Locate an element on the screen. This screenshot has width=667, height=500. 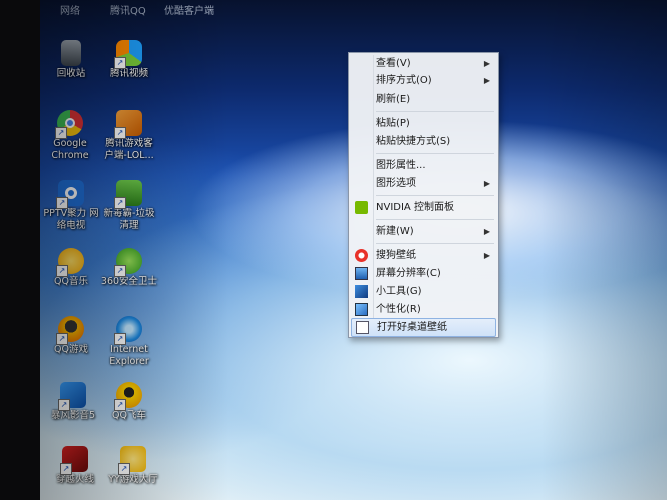
personalize-icon is located at coordinates (361, 309).